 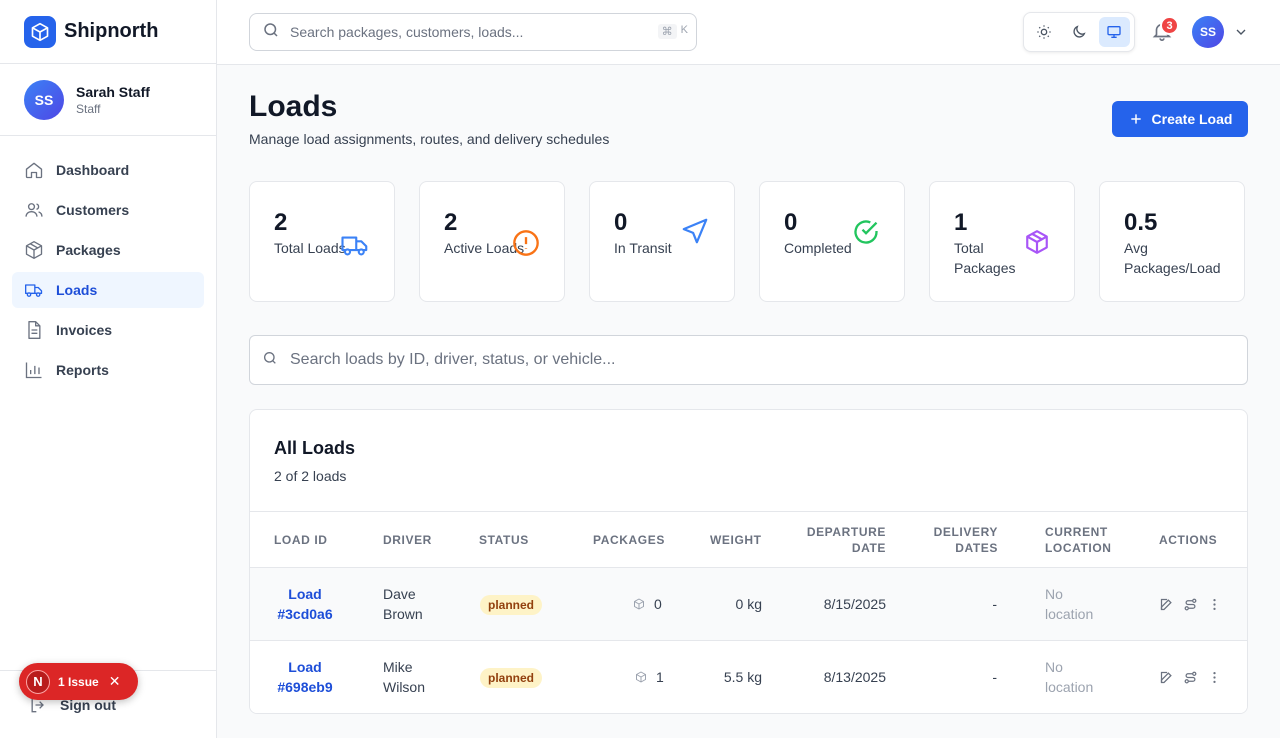 What do you see at coordinates (310, 476) in the screenshot?
I see `card-subtitle: 2 of 2 loads` at bounding box center [310, 476].